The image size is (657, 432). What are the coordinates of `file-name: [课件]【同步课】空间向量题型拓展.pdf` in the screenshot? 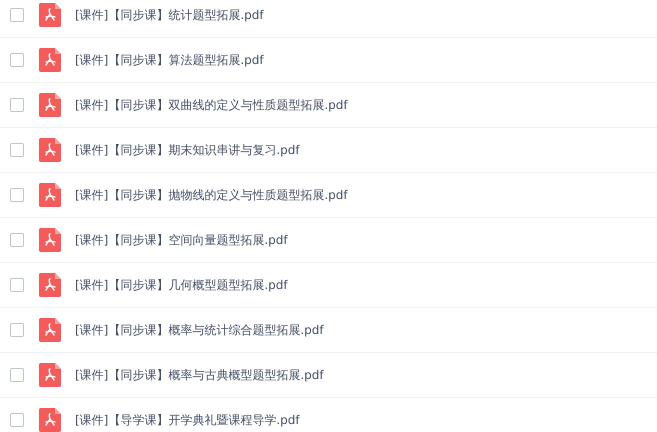 It's located at (181, 240).